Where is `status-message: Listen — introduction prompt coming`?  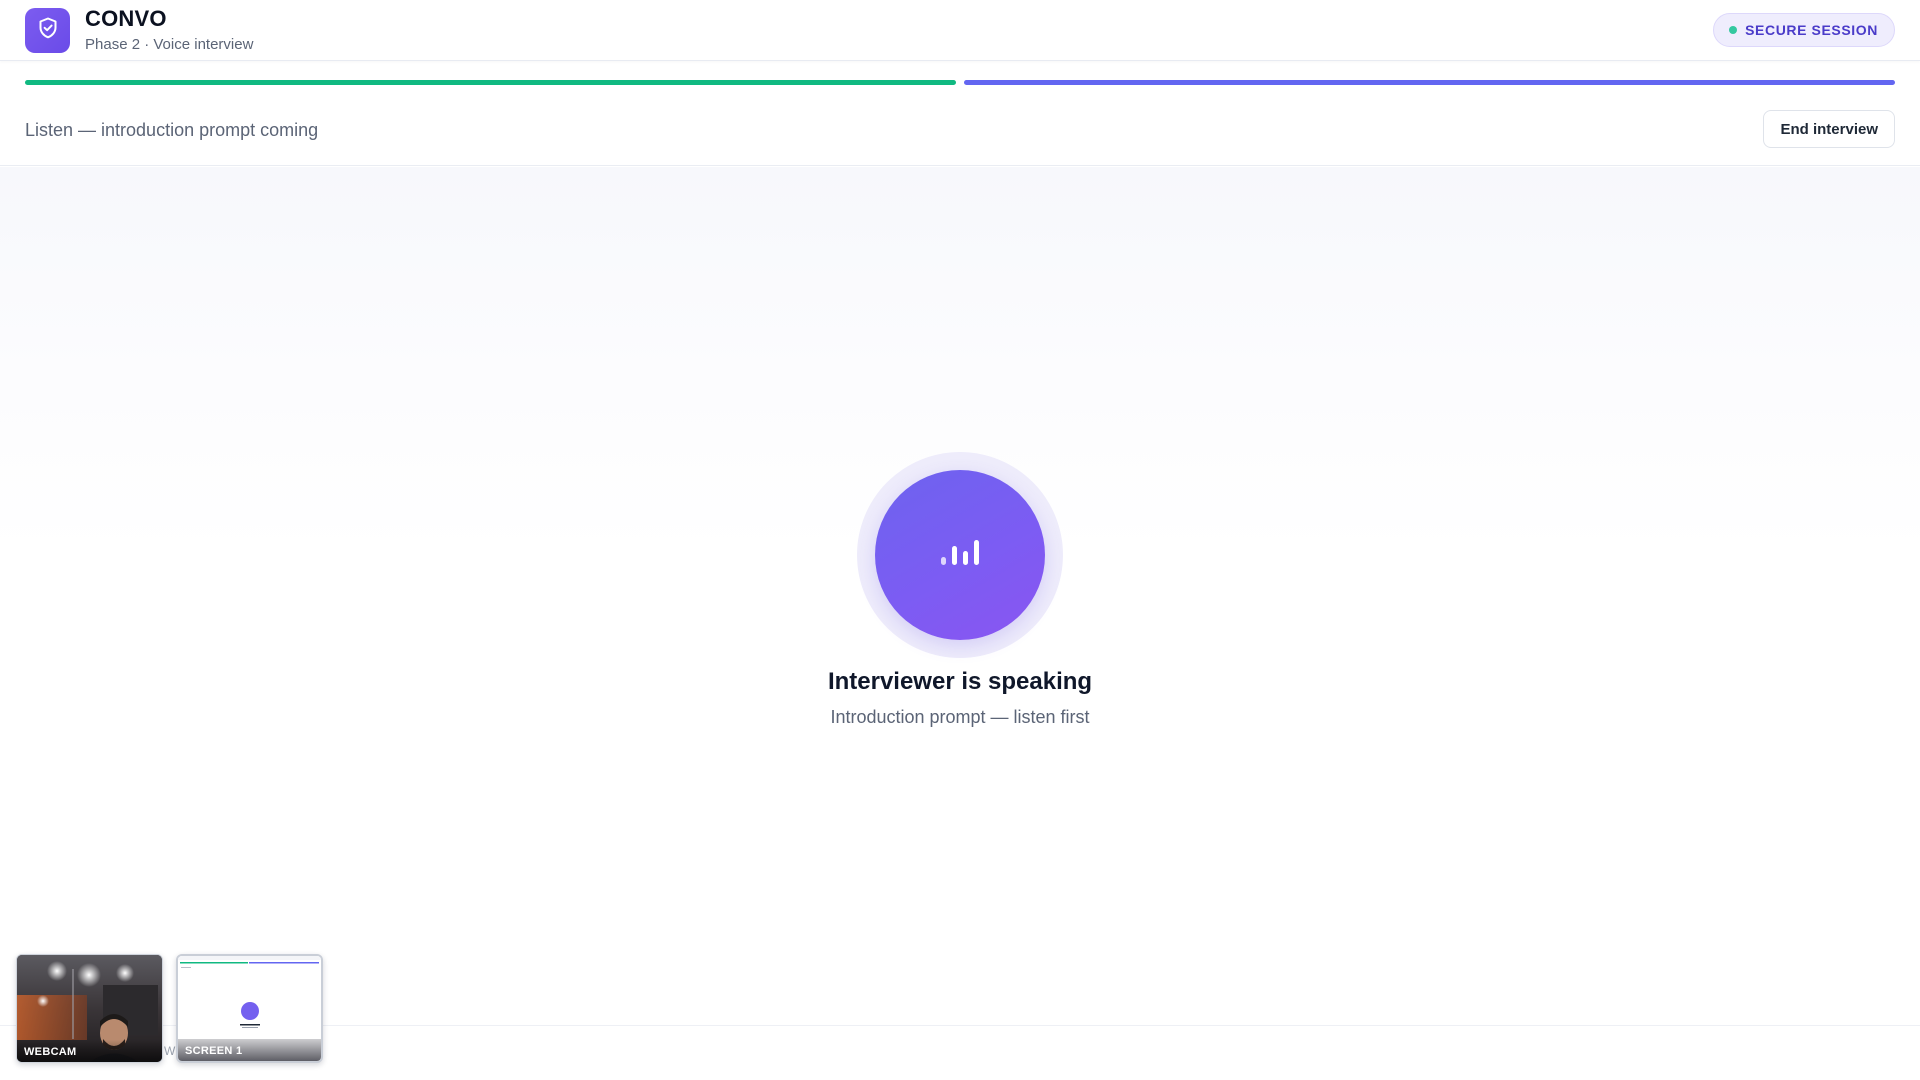 status-message: Listen — introduction prompt coming is located at coordinates (172, 130).